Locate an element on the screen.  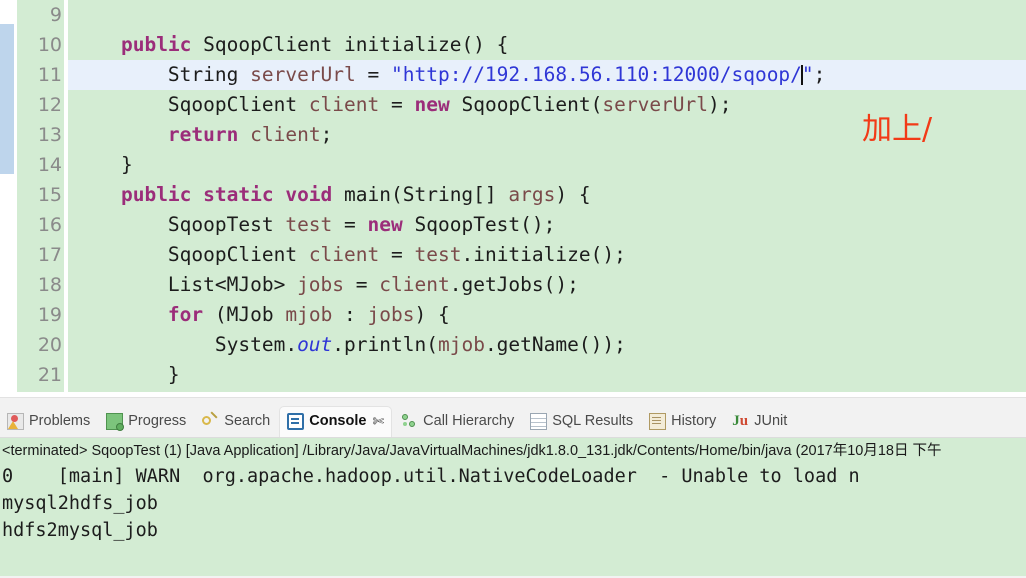
code-token: new is located at coordinates (432, 104).